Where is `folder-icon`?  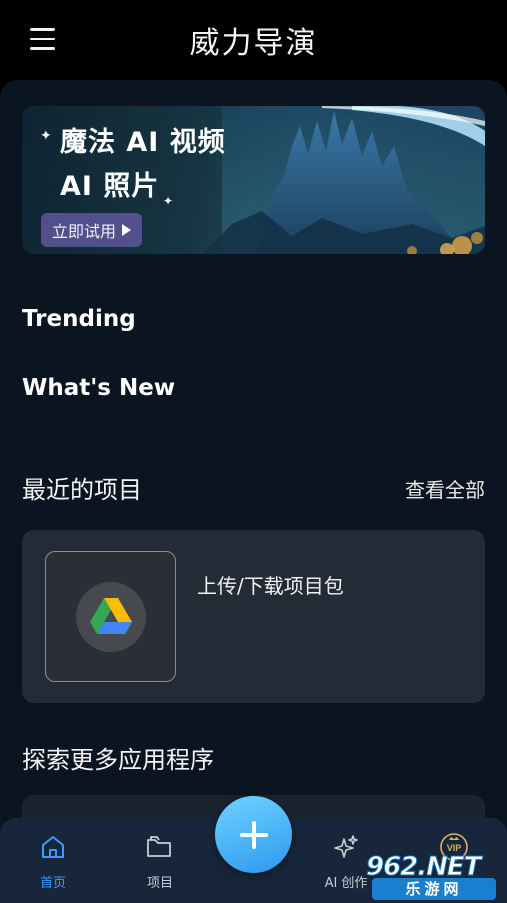
folder-icon is located at coordinates (160, 847).